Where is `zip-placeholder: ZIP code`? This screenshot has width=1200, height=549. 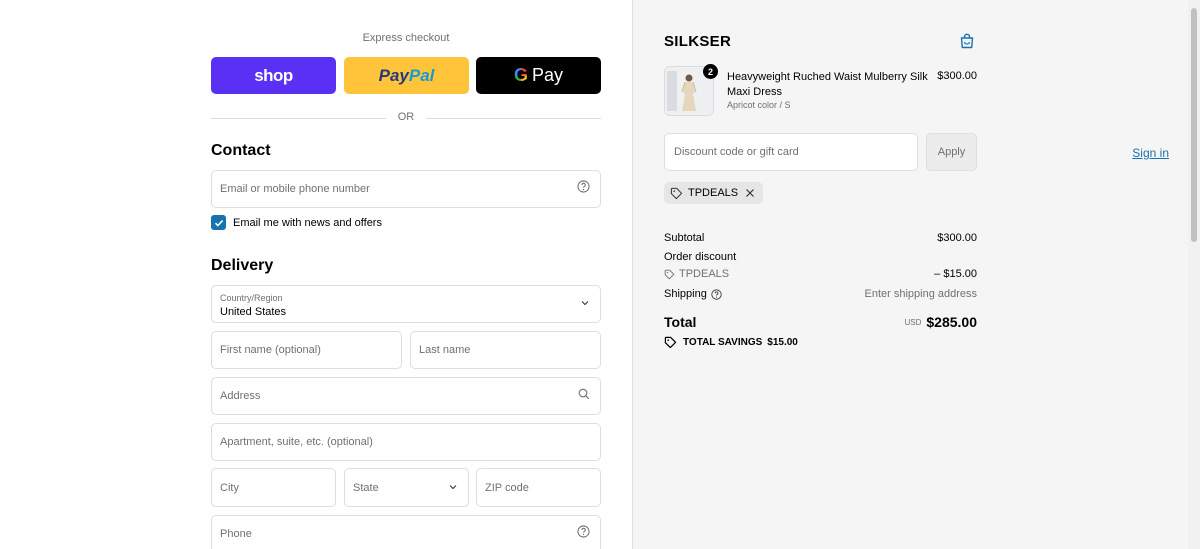 zip-placeholder: ZIP code is located at coordinates (507, 487).